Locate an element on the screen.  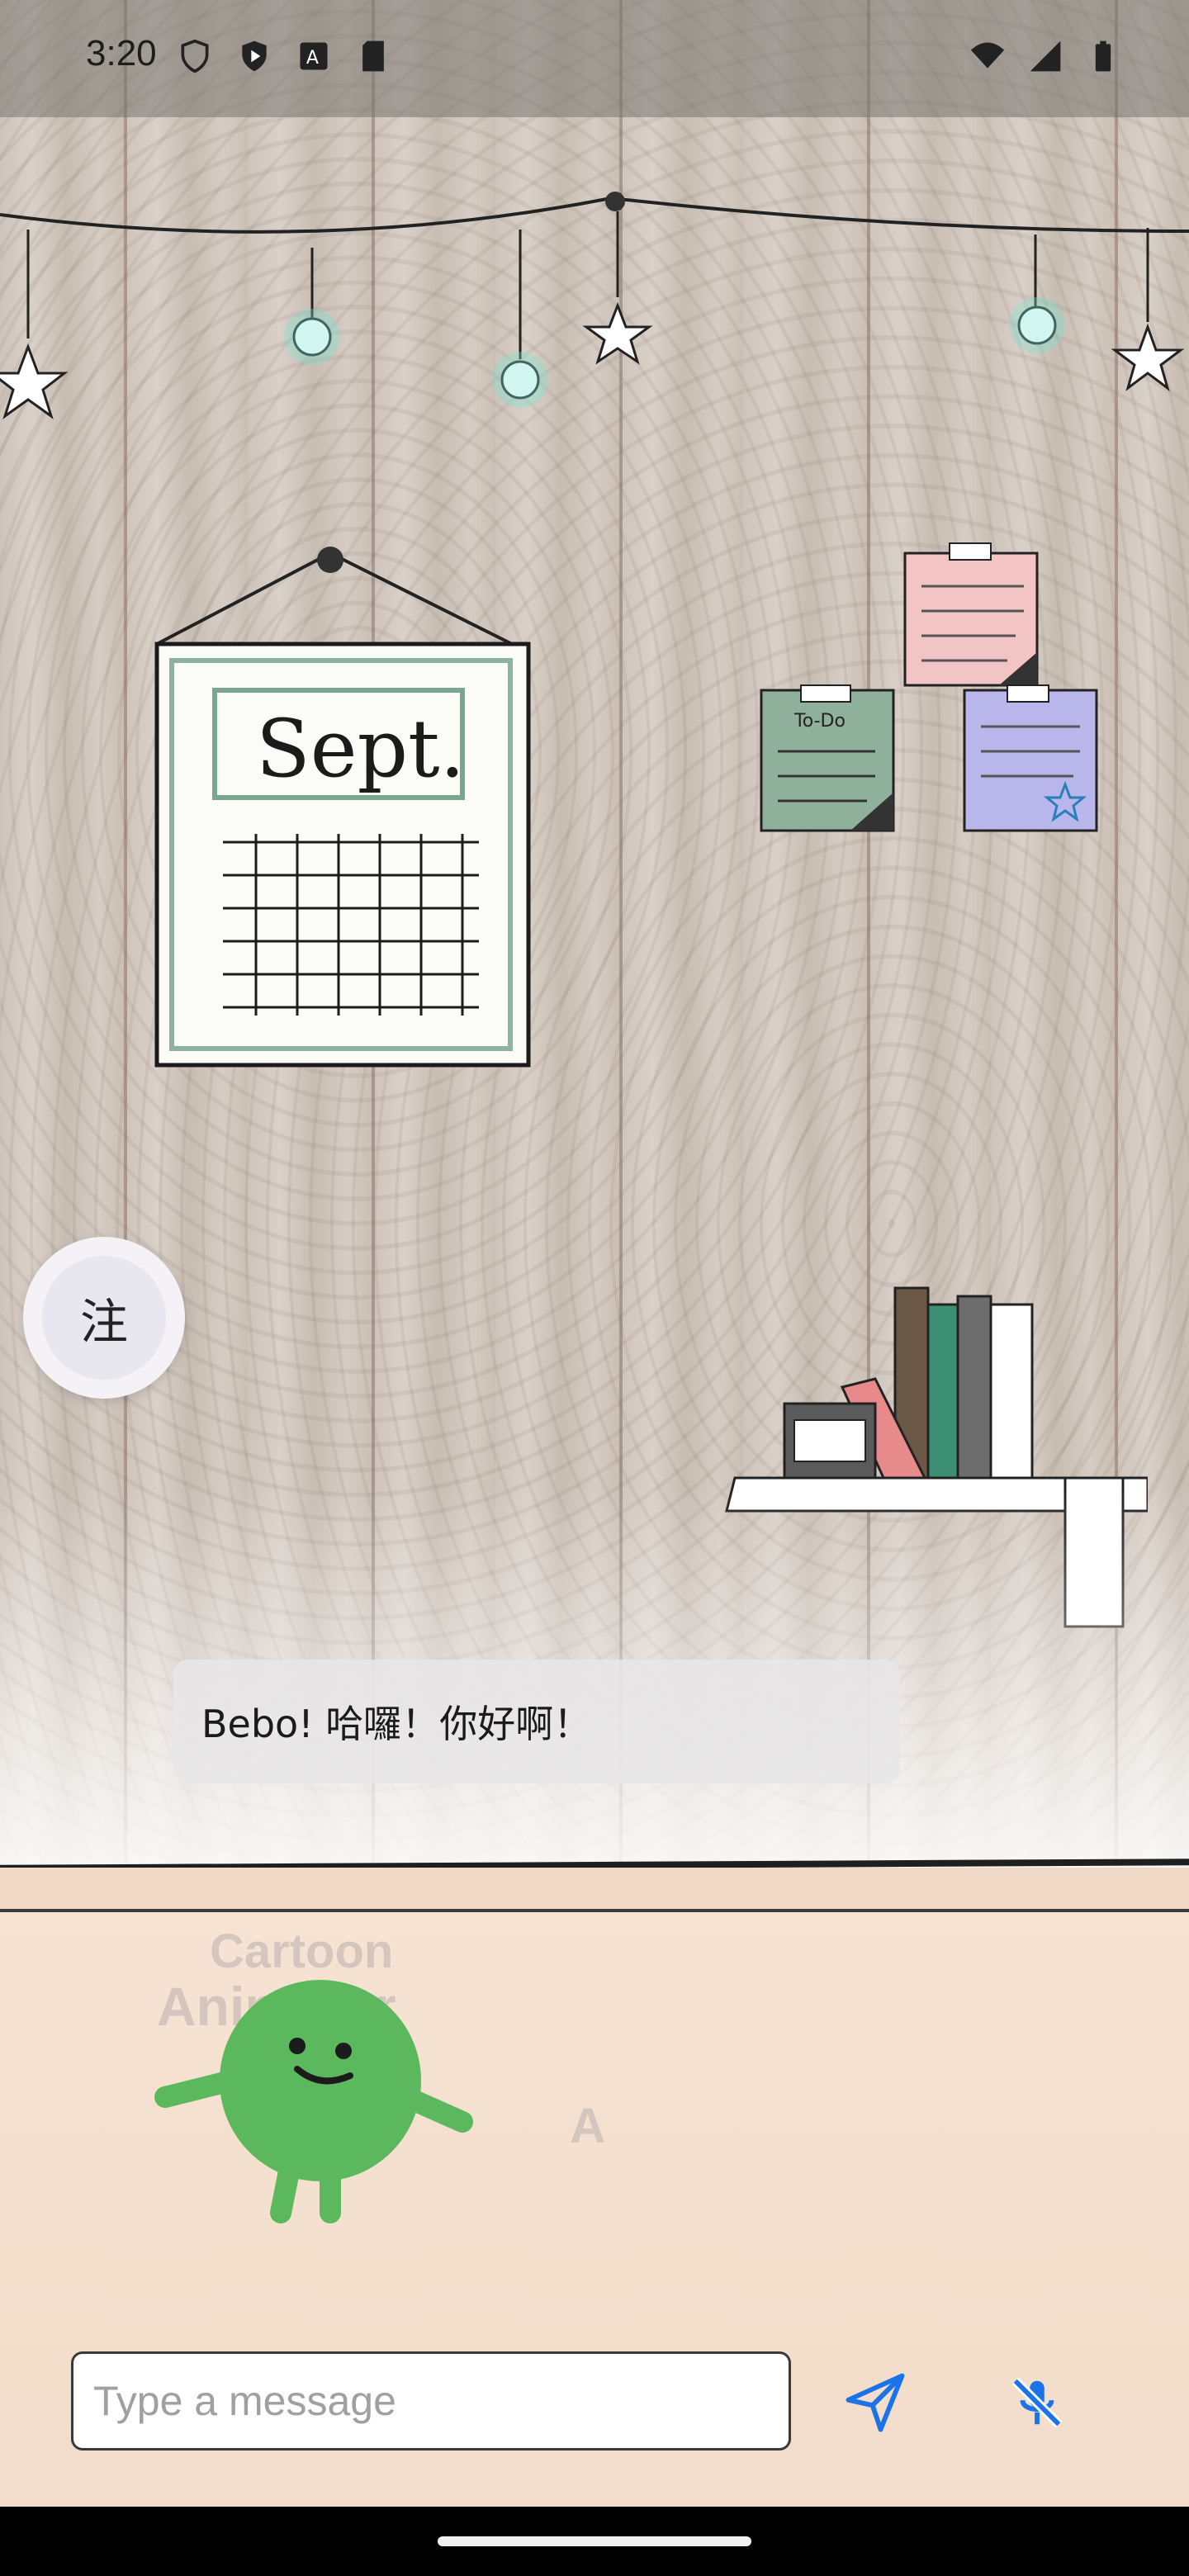
watermark-line-3: A is located at coordinates (588, 2125).